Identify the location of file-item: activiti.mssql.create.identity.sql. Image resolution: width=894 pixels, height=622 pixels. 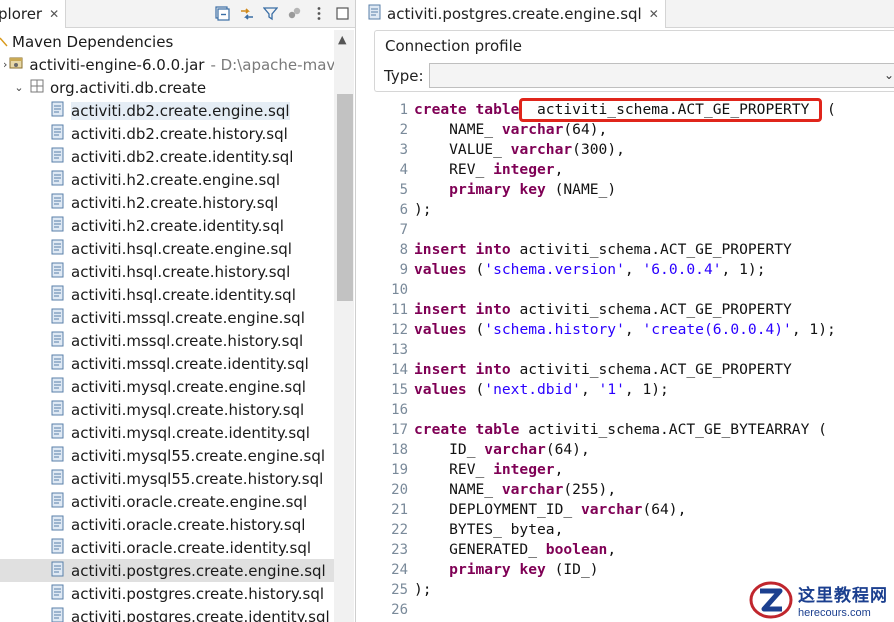
(167, 363).